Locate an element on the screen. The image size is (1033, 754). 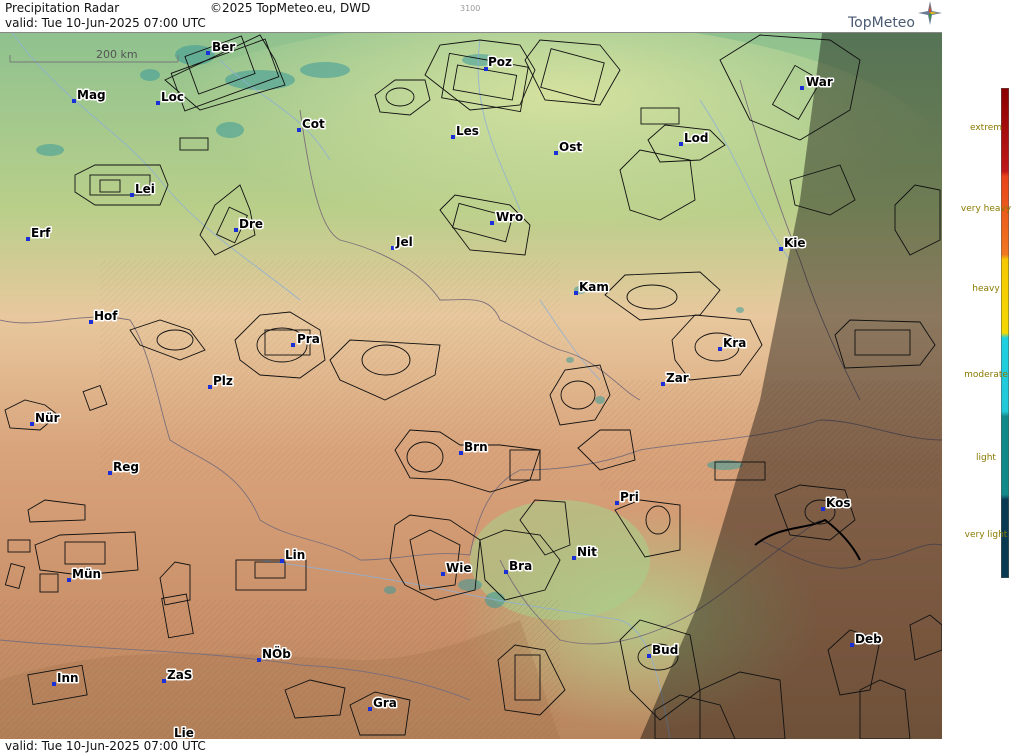
city-innsbruck: Inn is located at coordinates (68, 678).